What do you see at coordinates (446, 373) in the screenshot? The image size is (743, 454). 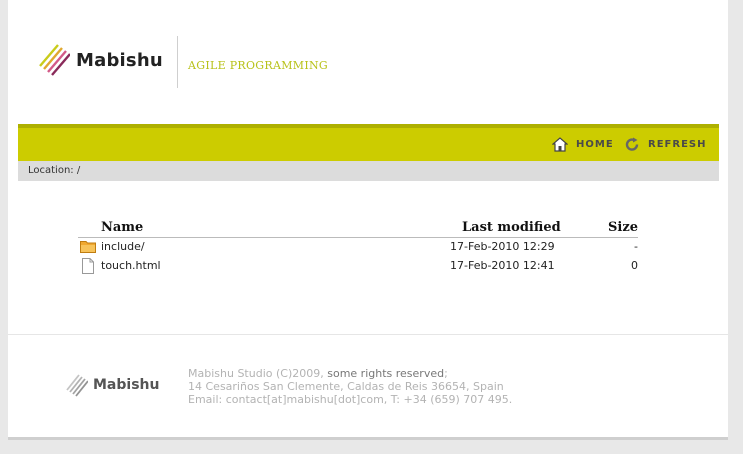 I see `copyright-suffix: ;` at bounding box center [446, 373].